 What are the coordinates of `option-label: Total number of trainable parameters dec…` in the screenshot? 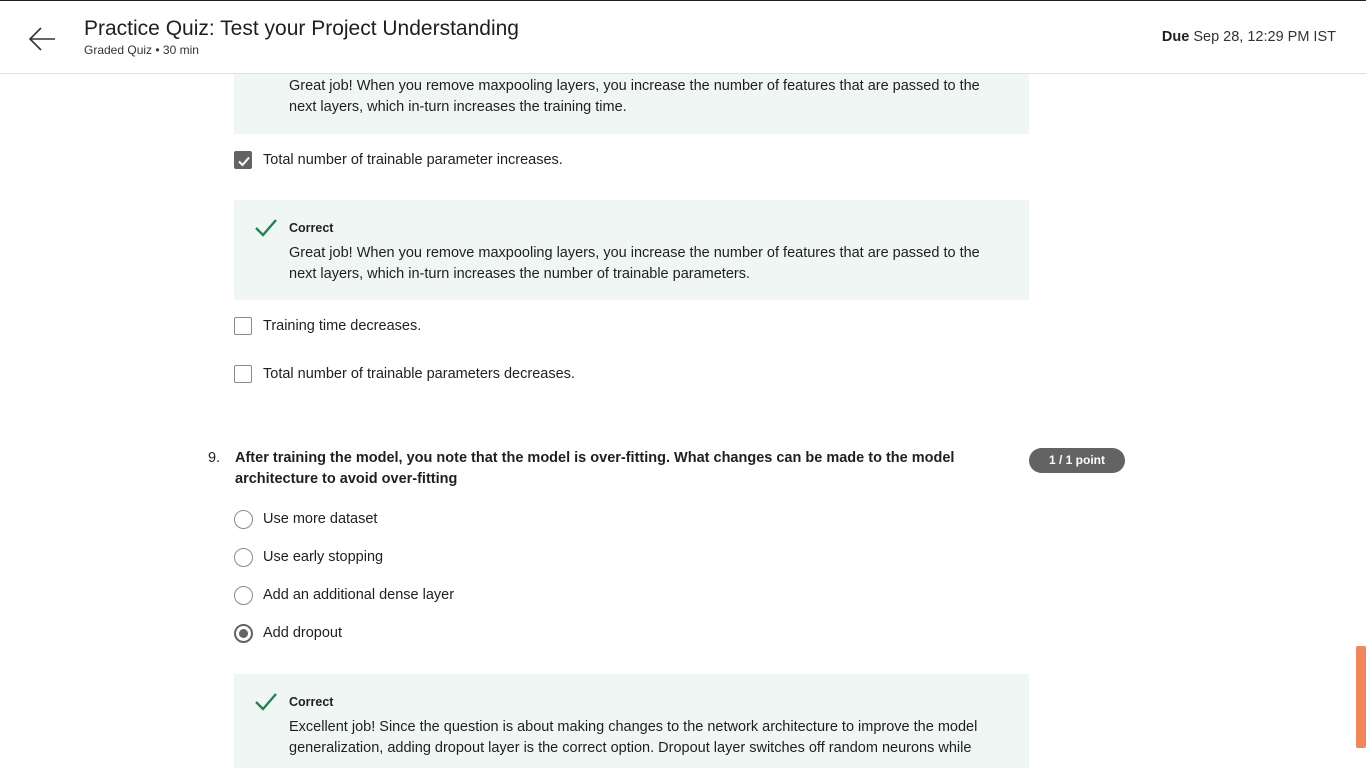 It's located at (419, 374).